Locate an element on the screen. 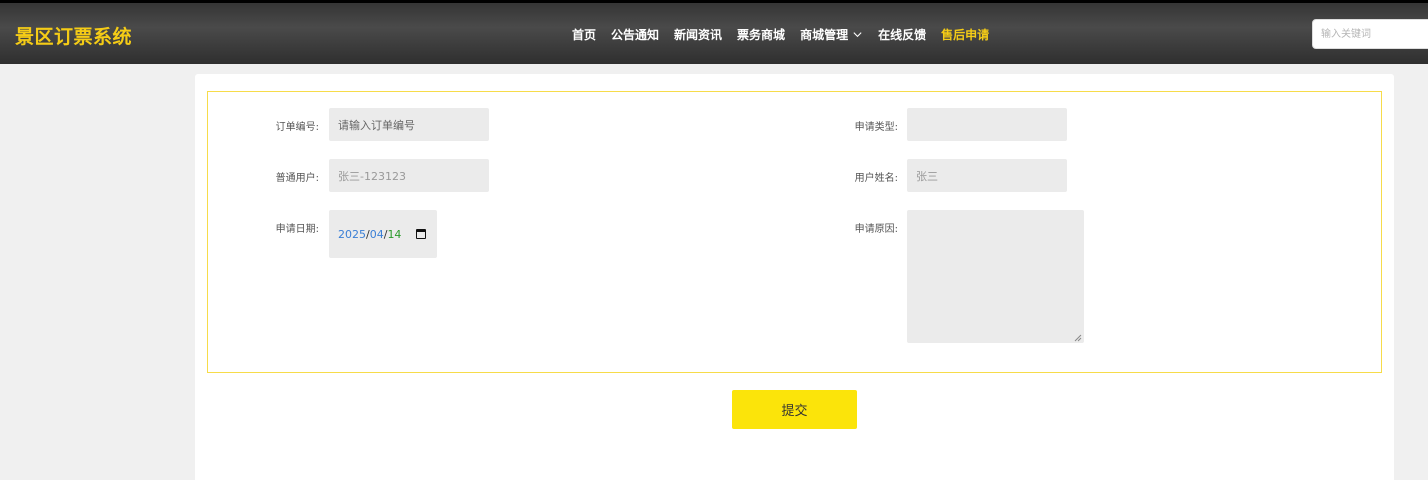 This screenshot has height=480, width=1428. nav-item-feedback: 在线反馈 is located at coordinates (902, 34).